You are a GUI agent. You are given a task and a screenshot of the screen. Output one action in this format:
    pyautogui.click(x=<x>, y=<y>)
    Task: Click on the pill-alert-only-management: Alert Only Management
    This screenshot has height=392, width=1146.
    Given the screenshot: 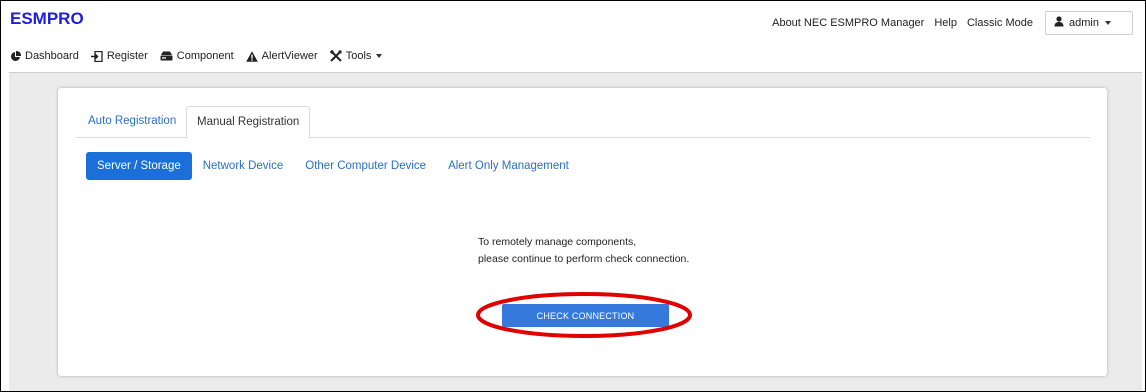 What is the action you would take?
    pyautogui.click(x=508, y=166)
    